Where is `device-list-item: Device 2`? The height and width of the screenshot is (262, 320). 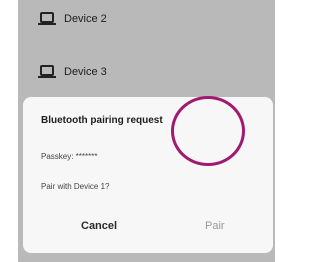 device-list-item: Device 2 is located at coordinates (146, 19).